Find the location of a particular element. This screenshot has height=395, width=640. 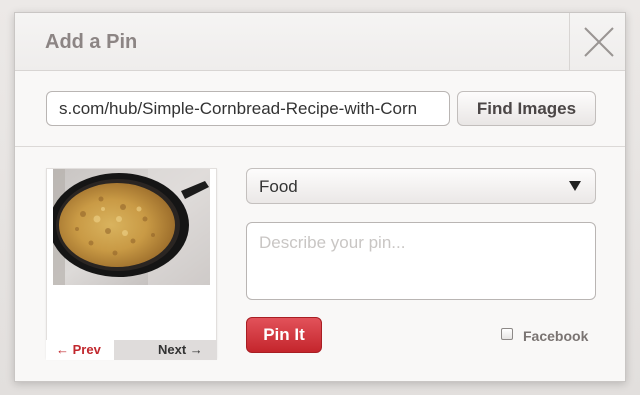

next-button: Next → is located at coordinates (181, 350).